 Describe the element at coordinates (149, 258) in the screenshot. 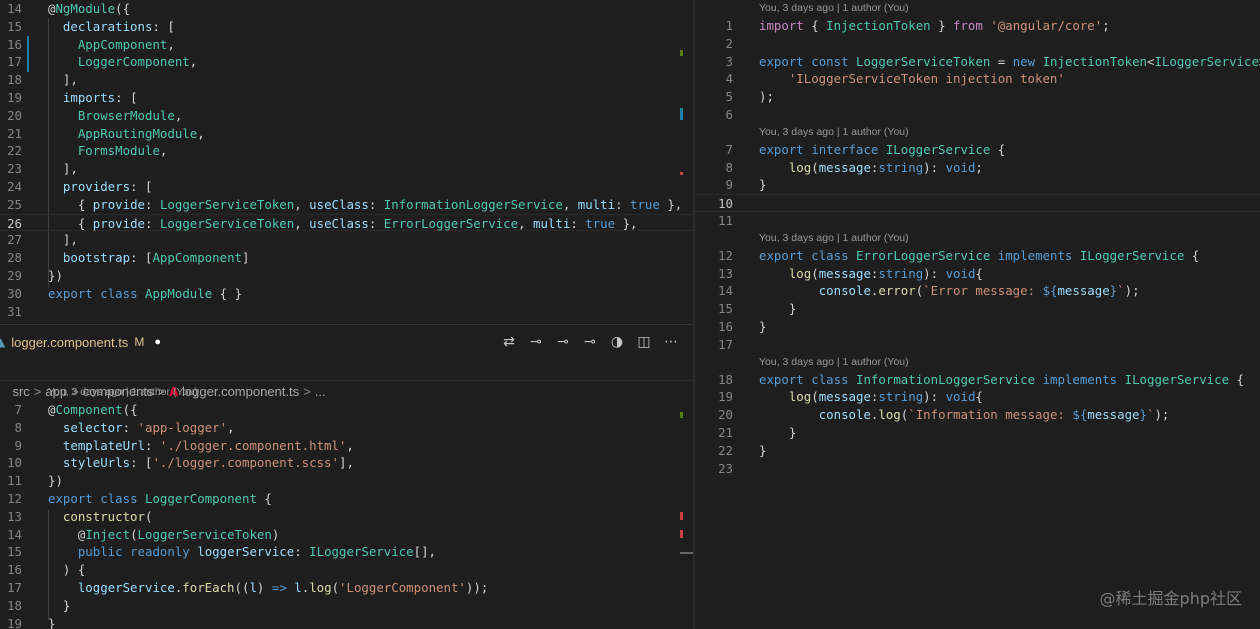

I see `code-text: bootstrap: [AppComponent]` at that location.